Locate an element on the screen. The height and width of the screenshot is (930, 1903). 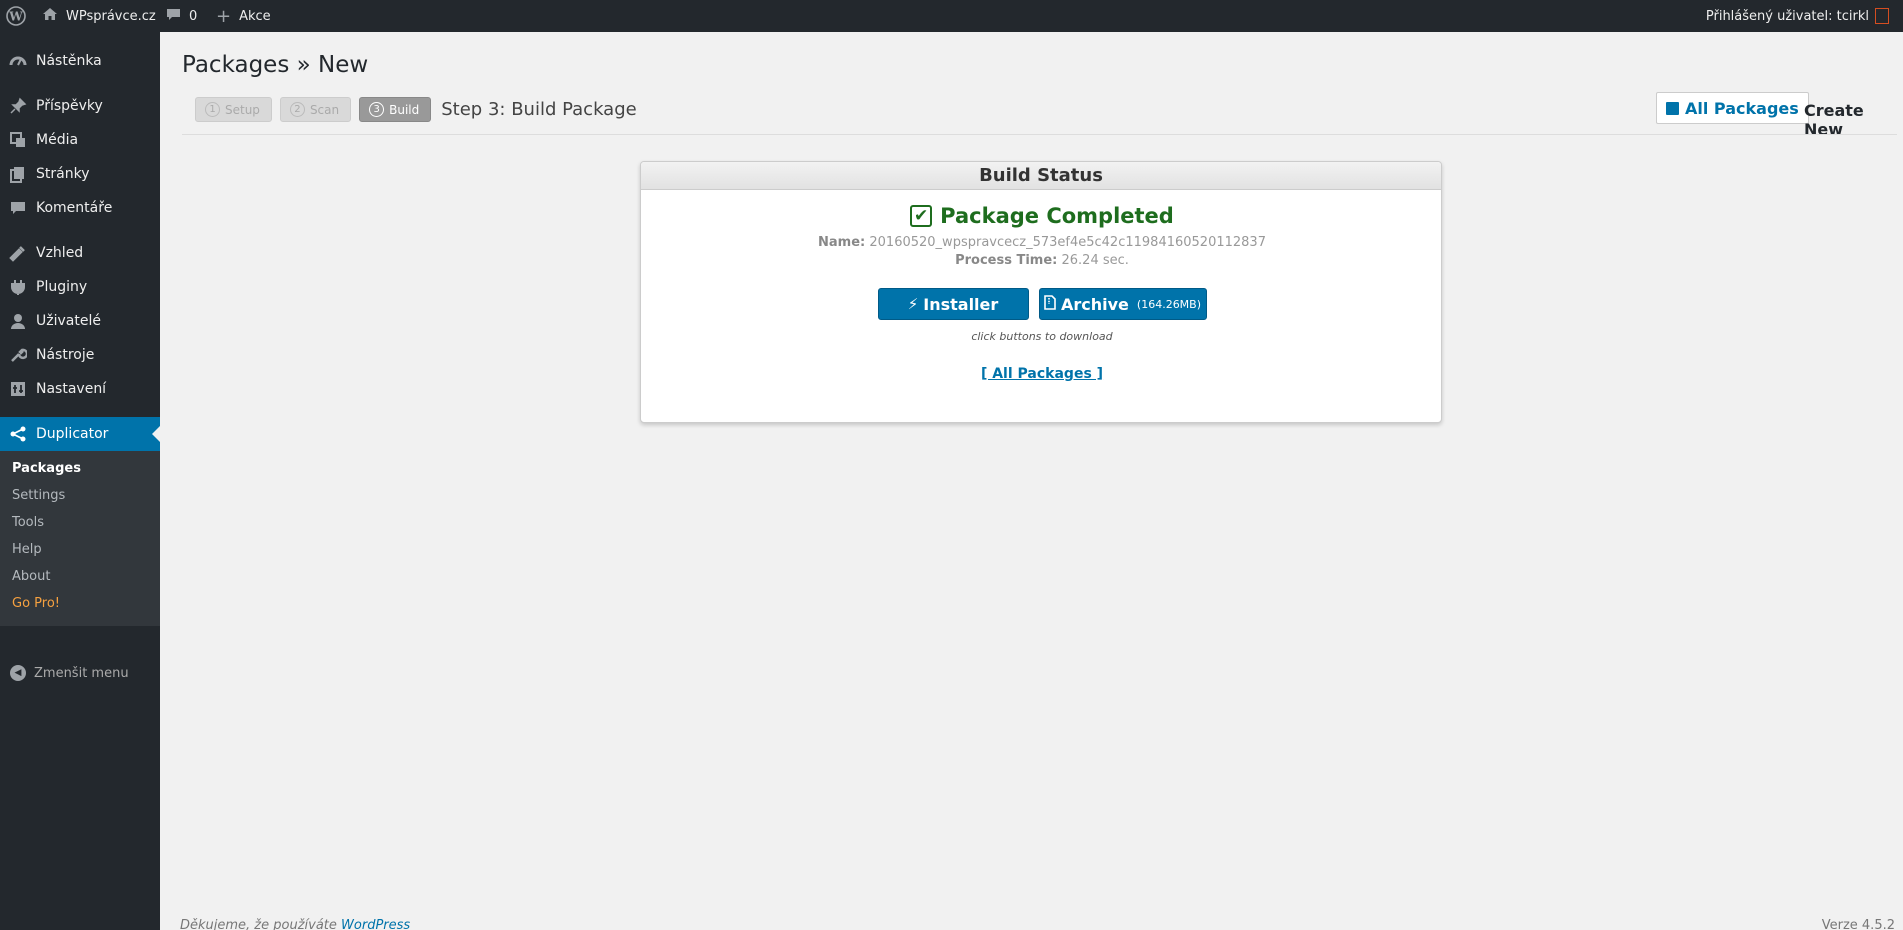
dashboard-icon is located at coordinates (18, 61).